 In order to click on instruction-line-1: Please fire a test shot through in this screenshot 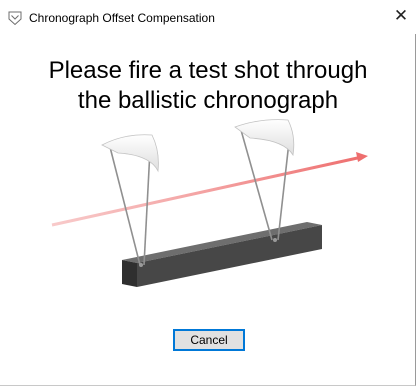, I will do `click(208, 70)`.